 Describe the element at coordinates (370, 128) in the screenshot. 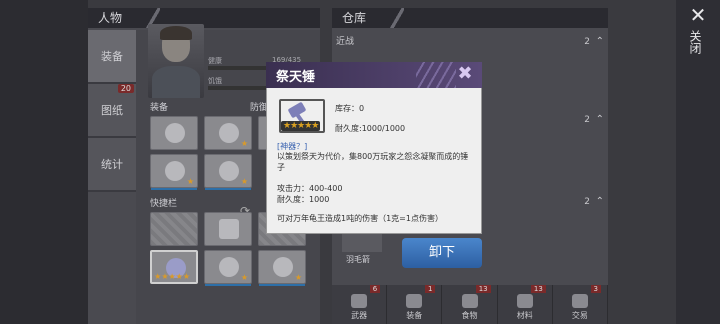

I see `item-durability: 耐久度:1000/1000` at that location.